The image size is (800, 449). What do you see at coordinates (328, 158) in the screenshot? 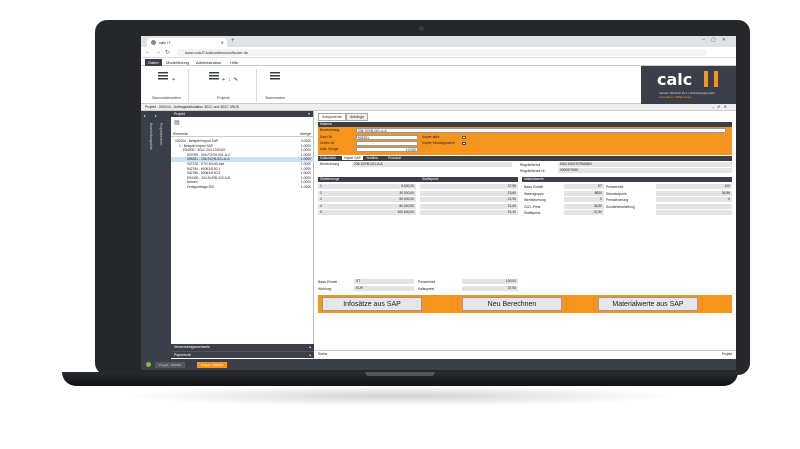
I see `subtab-kalkulation: Kalkulation` at bounding box center [328, 158].